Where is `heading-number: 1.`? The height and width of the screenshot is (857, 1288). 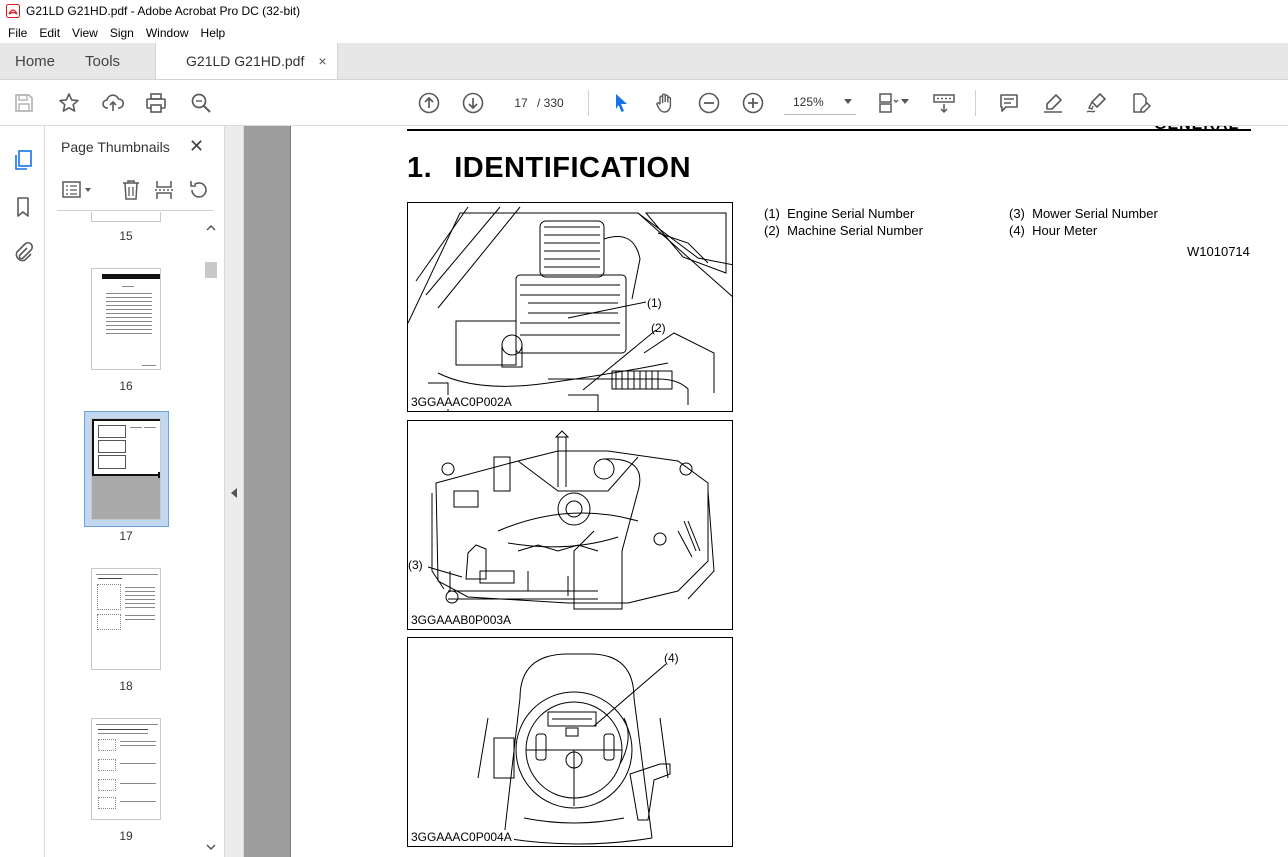
heading-number: 1. is located at coordinates (420, 168).